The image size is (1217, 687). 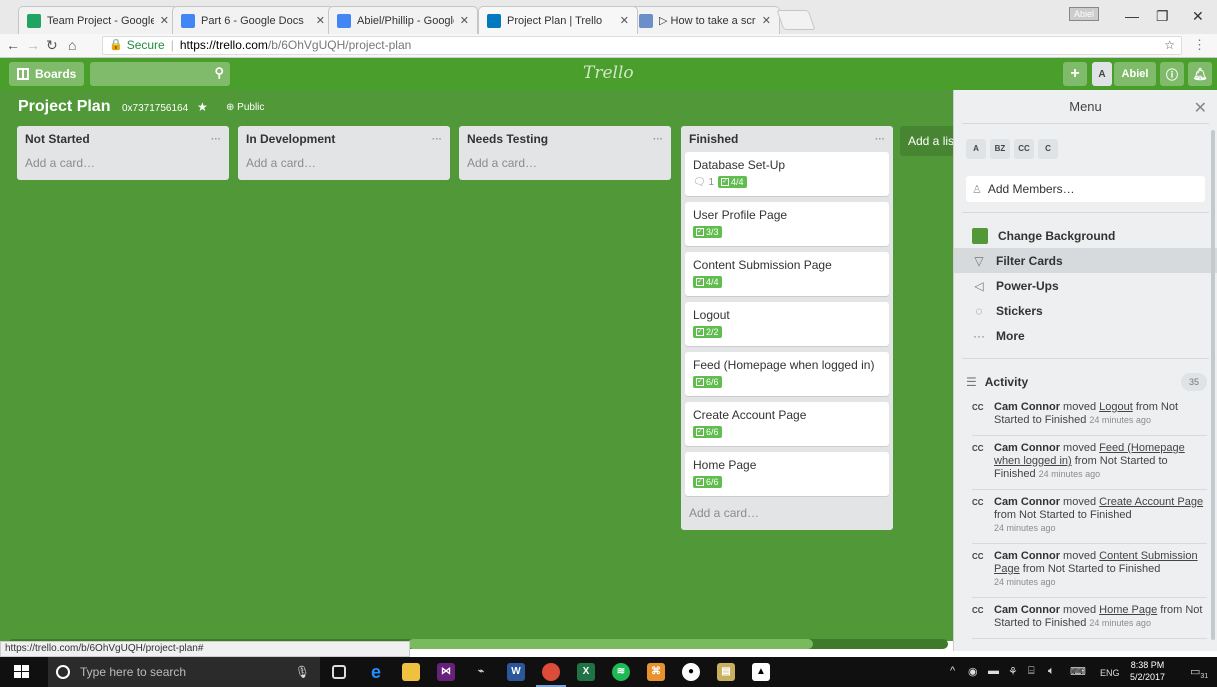 What do you see at coordinates (726, 672) in the screenshot?
I see `app-icon: ▤` at bounding box center [726, 672].